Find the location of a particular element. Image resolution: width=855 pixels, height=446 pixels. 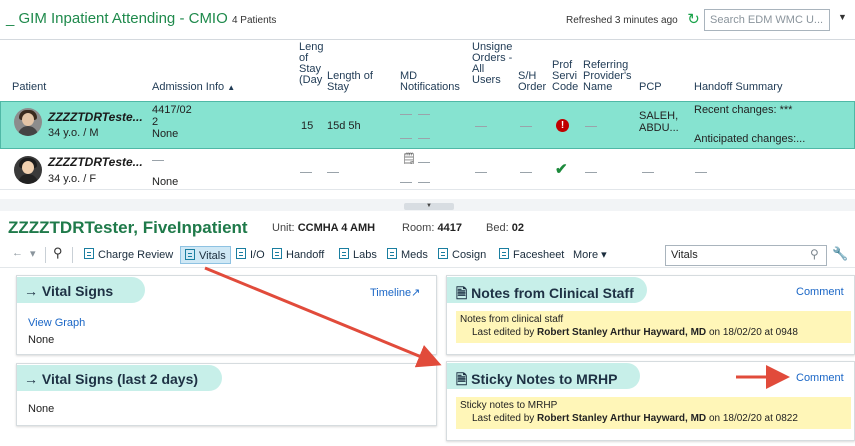

los-days-value: 15 is located at coordinates (307, 126).